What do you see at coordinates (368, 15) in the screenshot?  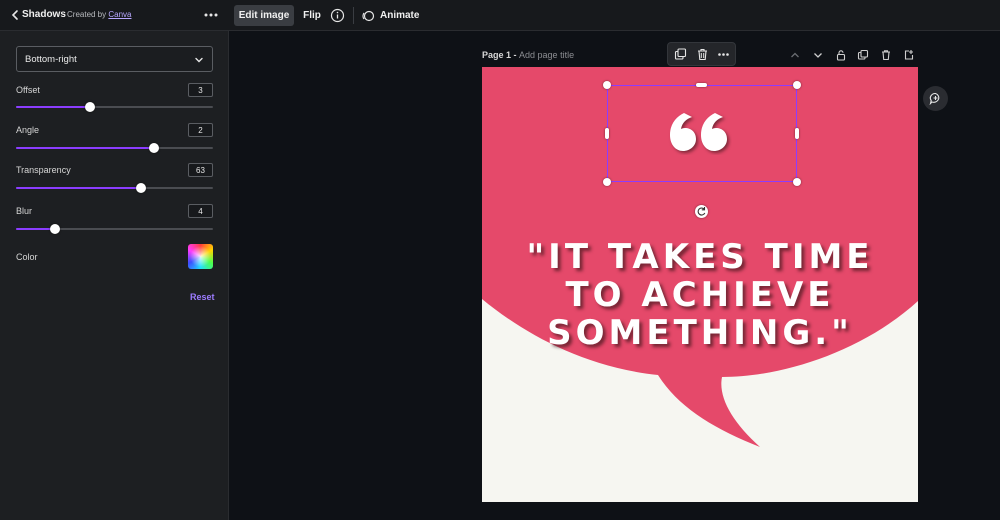 I see `animate-icon` at bounding box center [368, 15].